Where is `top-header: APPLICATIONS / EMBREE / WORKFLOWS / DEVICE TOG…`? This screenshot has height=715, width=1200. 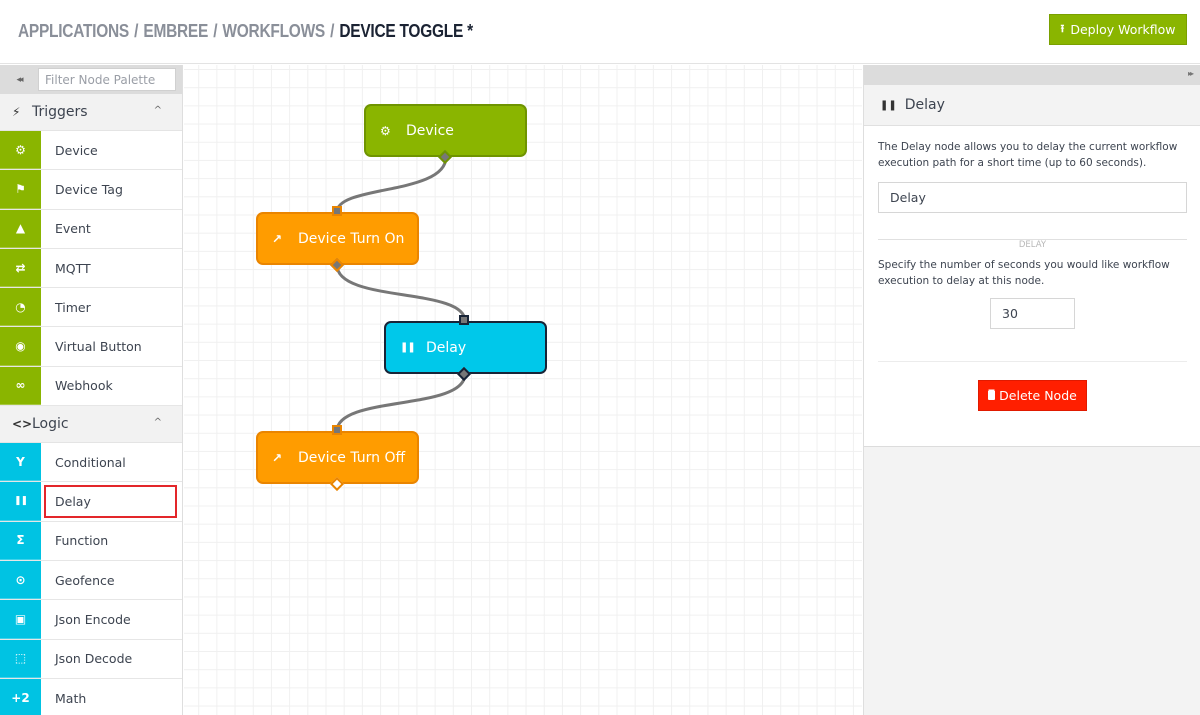
top-header: APPLICATIONS / EMBREE / WORKFLOWS / DEVICE TOG… is located at coordinates (600, 32).